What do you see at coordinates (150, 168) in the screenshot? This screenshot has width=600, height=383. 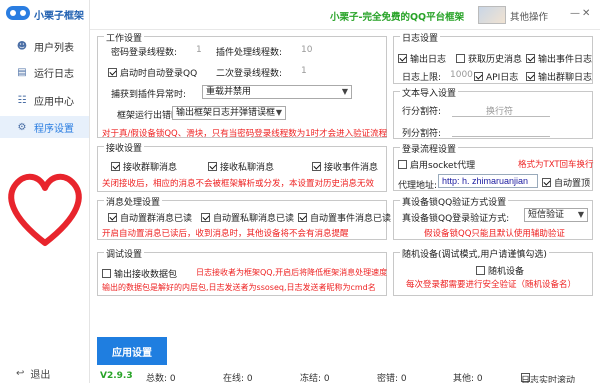 I see `checkbox-label: 接收群聊消息` at bounding box center [150, 168].